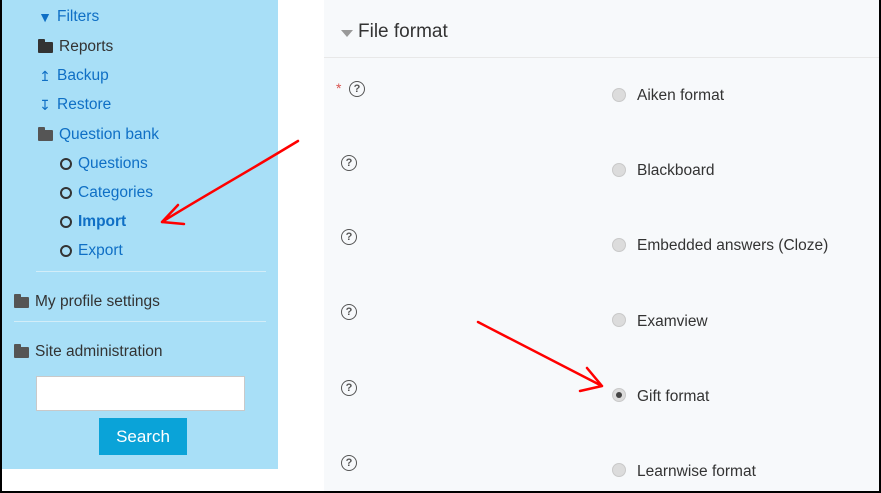 This screenshot has width=881, height=493. Describe the element at coordinates (673, 396) in the screenshot. I see `option-label: Gift format` at that location.